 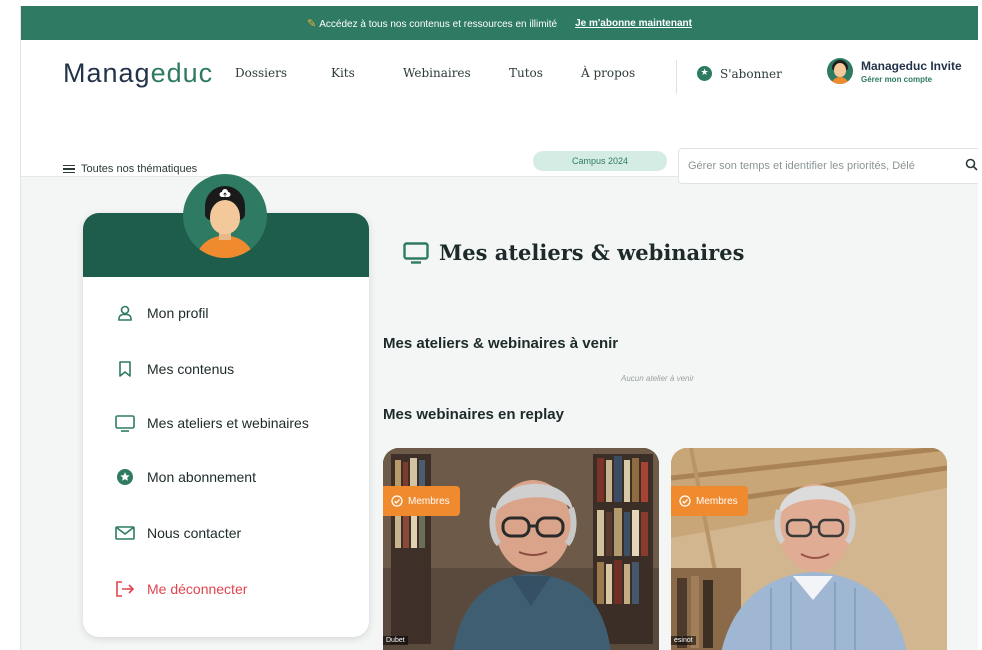 I want to click on subscribe-now-link: Je m'abonne maintenant, so click(x=633, y=23).